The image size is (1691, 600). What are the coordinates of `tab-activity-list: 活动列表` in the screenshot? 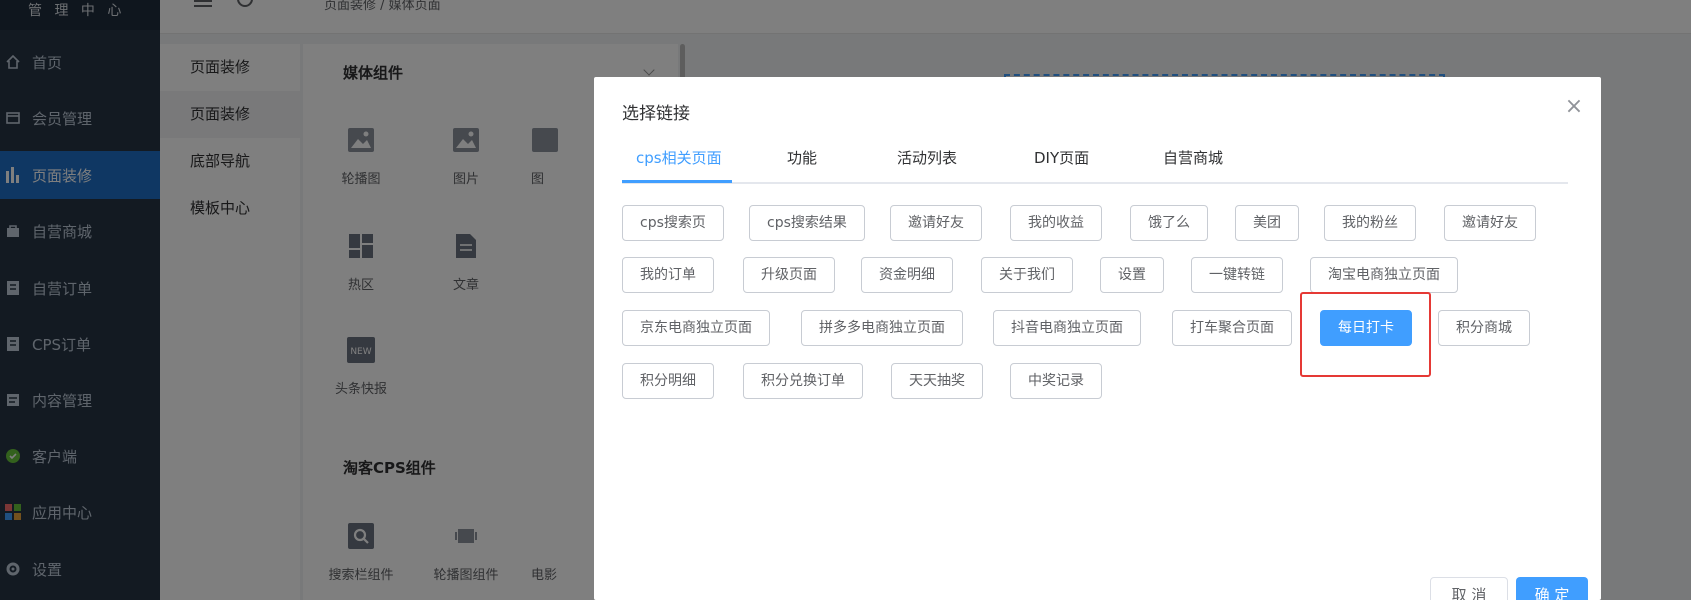 It's located at (927, 161).